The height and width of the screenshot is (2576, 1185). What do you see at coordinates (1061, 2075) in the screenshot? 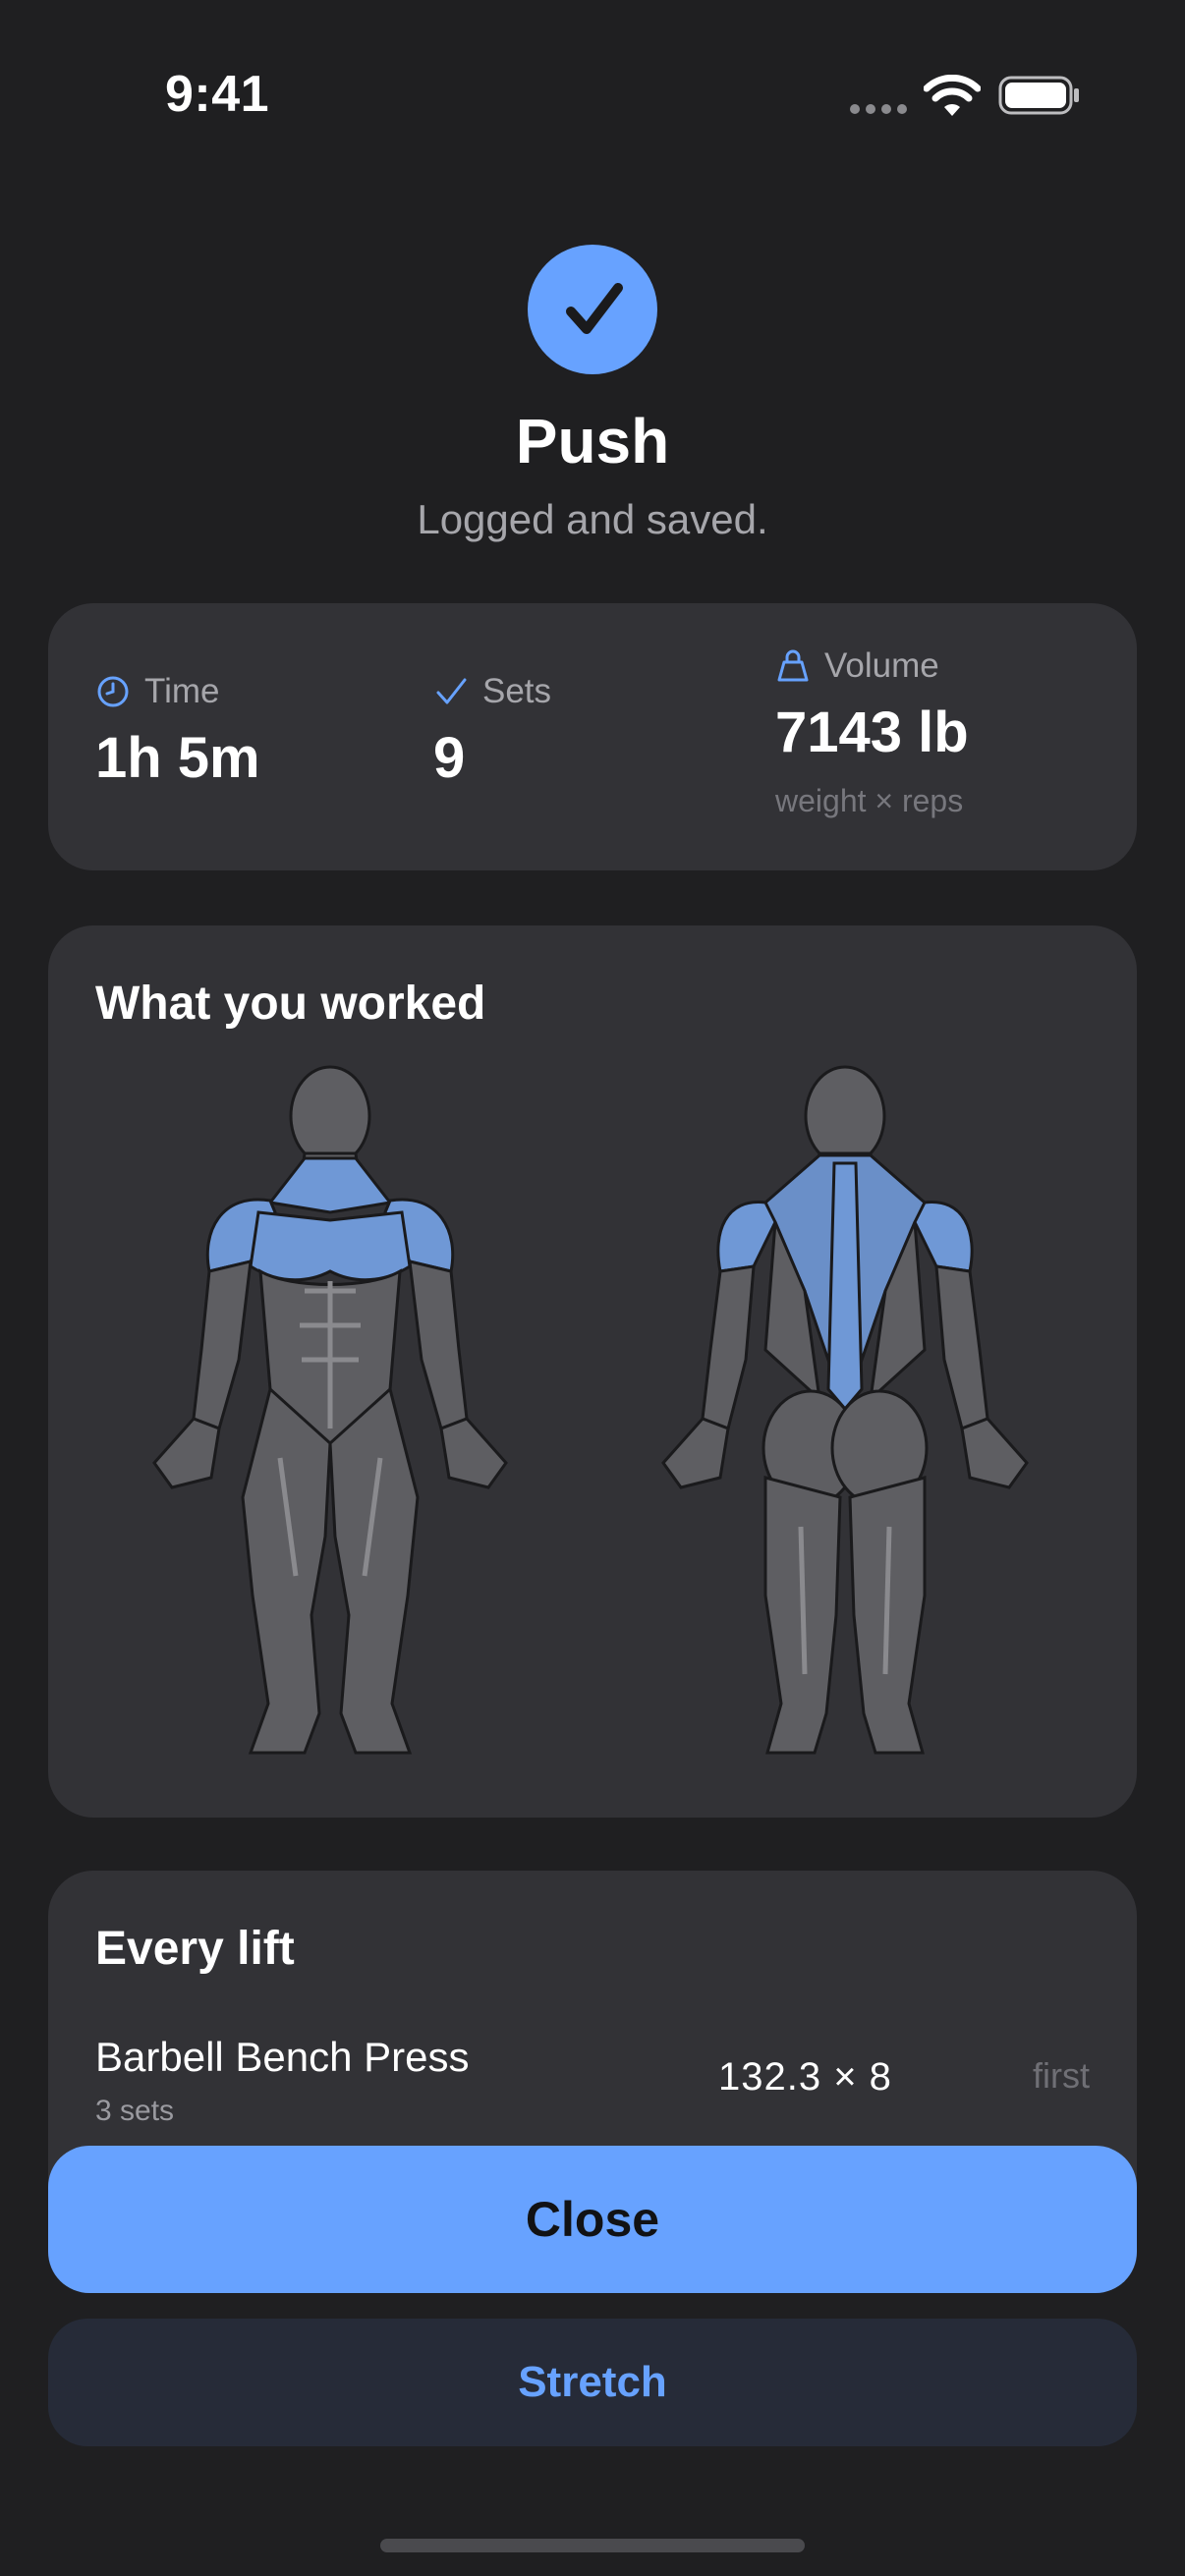
I see `lift-tag: first` at bounding box center [1061, 2075].